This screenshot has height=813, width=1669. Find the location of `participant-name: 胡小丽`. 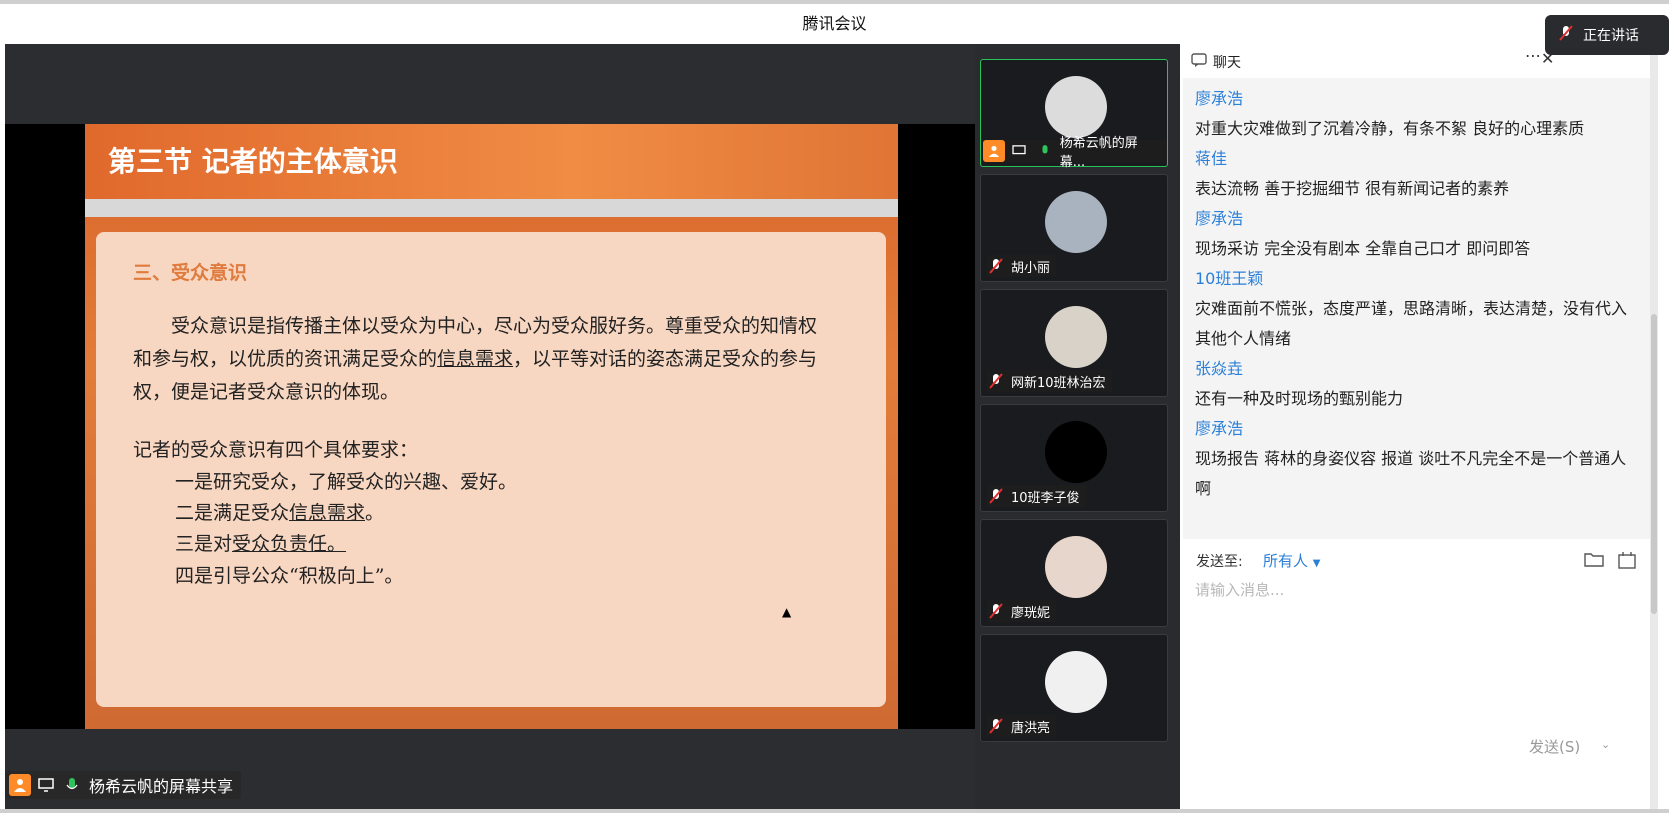

participant-name: 胡小丽 is located at coordinates (1031, 268).